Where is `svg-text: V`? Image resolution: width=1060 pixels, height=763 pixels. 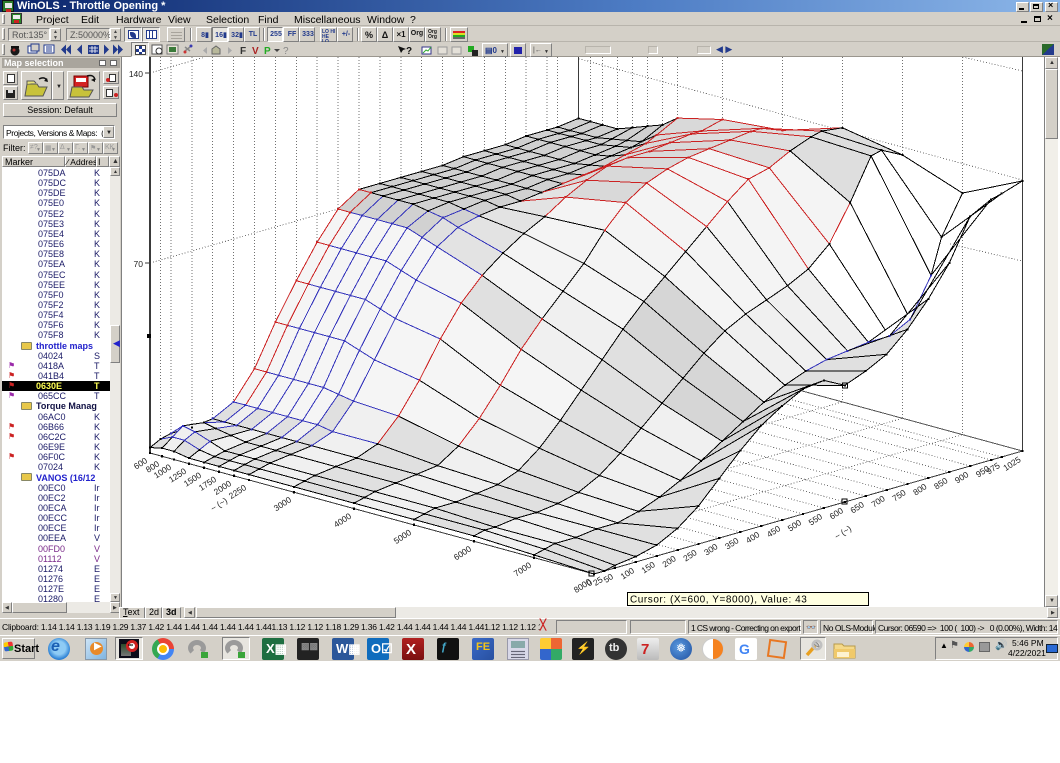 svg-text: V is located at coordinates (255, 51).